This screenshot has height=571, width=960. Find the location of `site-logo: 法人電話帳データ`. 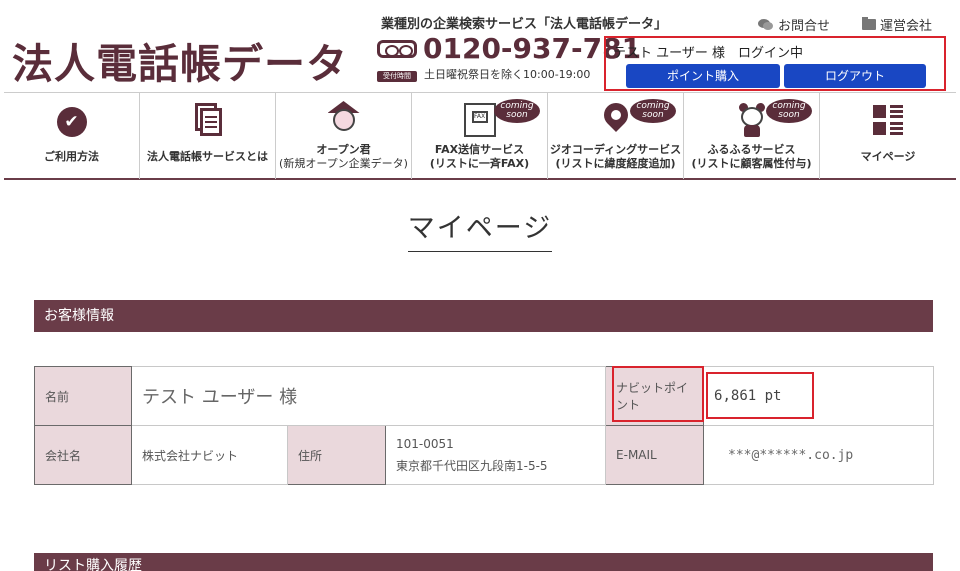

site-logo: 法人電話帳データ is located at coordinates (180, 60).